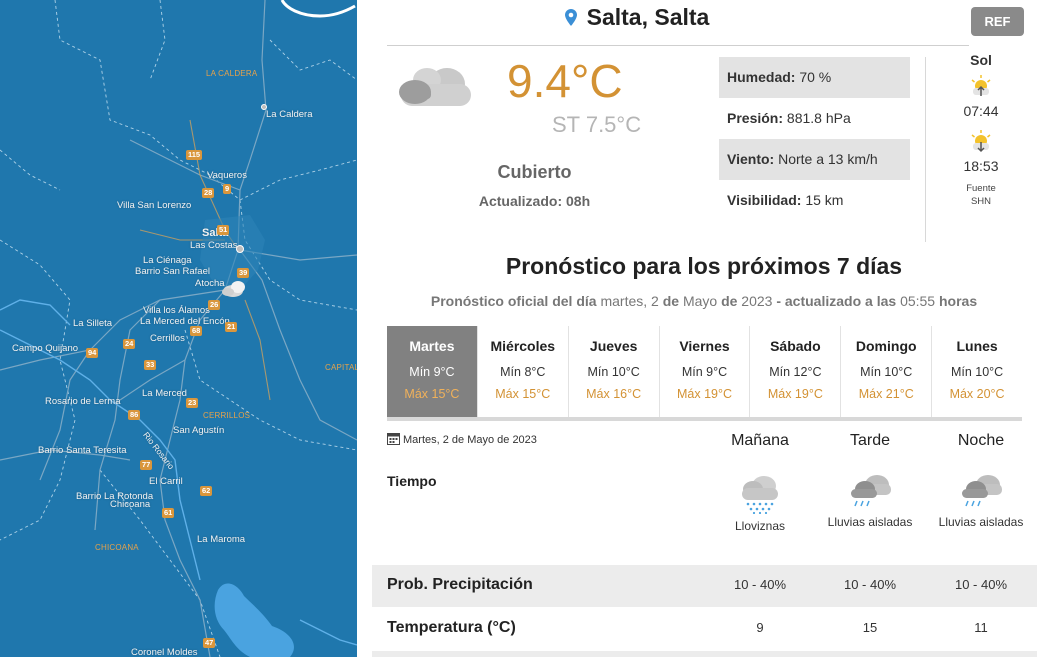 The width and height of the screenshot is (1056, 657). I want to click on reservoir, so click(254, 620).